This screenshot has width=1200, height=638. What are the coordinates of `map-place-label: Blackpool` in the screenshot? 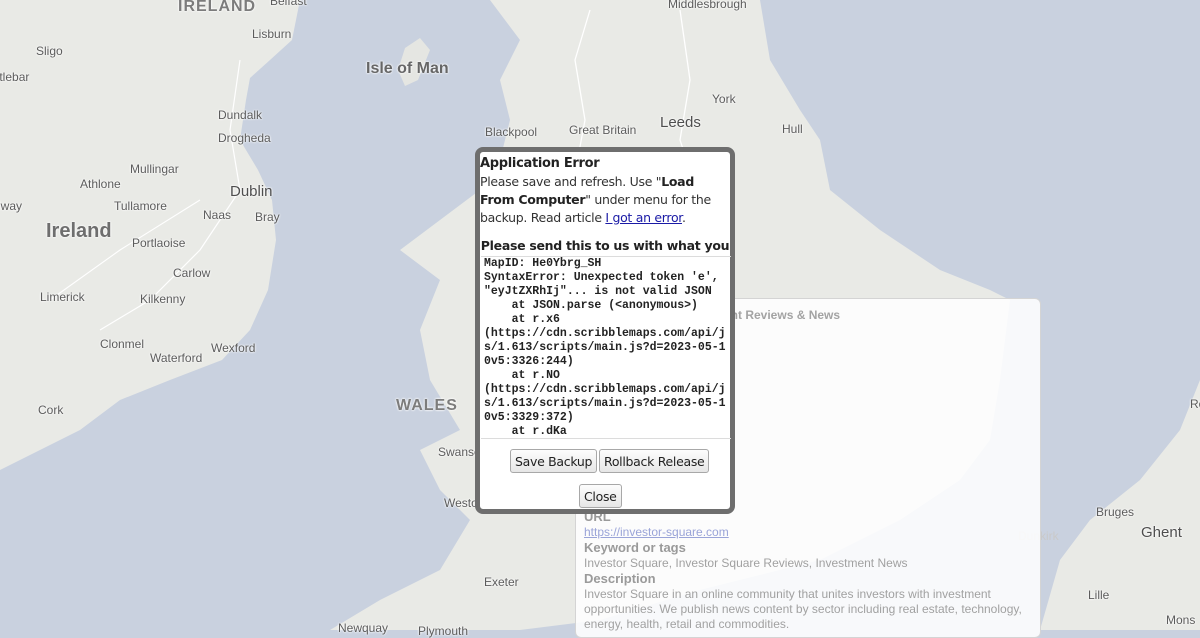 It's located at (511, 132).